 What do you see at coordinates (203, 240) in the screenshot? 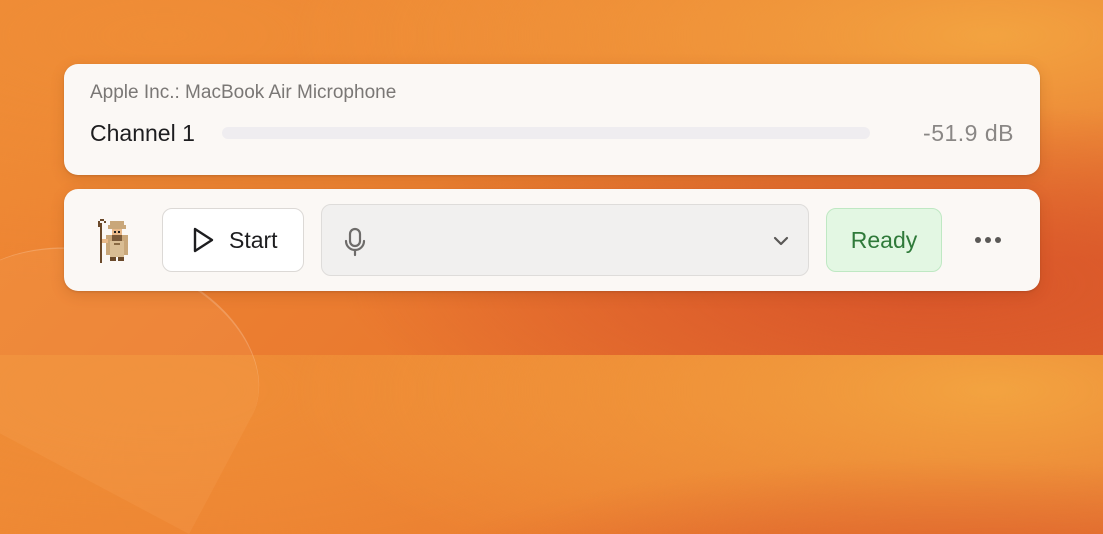
I see `play-icon` at bounding box center [203, 240].